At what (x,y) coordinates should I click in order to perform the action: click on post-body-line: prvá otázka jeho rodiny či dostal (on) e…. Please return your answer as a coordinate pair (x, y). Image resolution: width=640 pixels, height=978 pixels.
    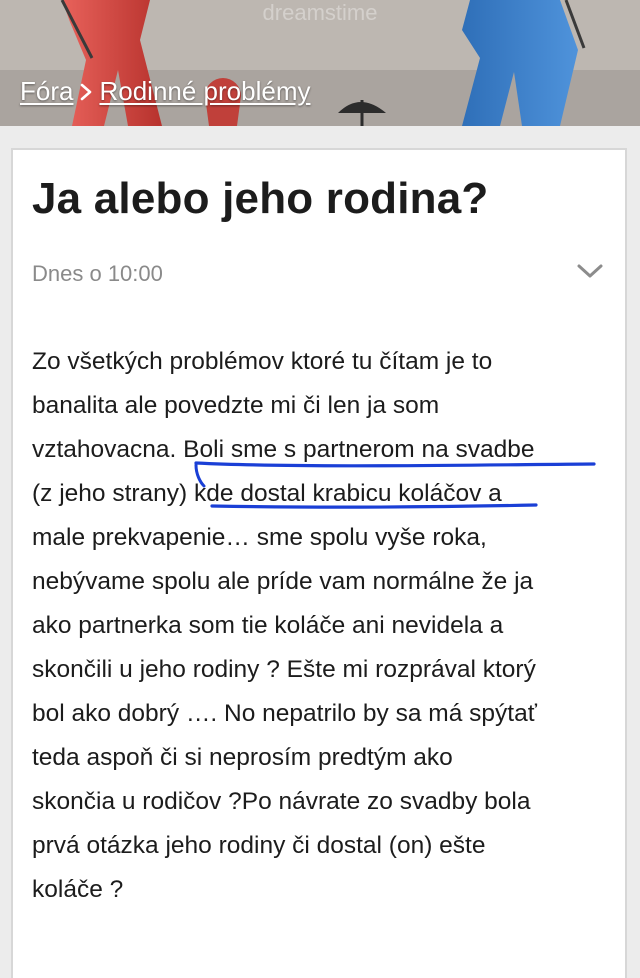
    Looking at the image, I should click on (259, 845).